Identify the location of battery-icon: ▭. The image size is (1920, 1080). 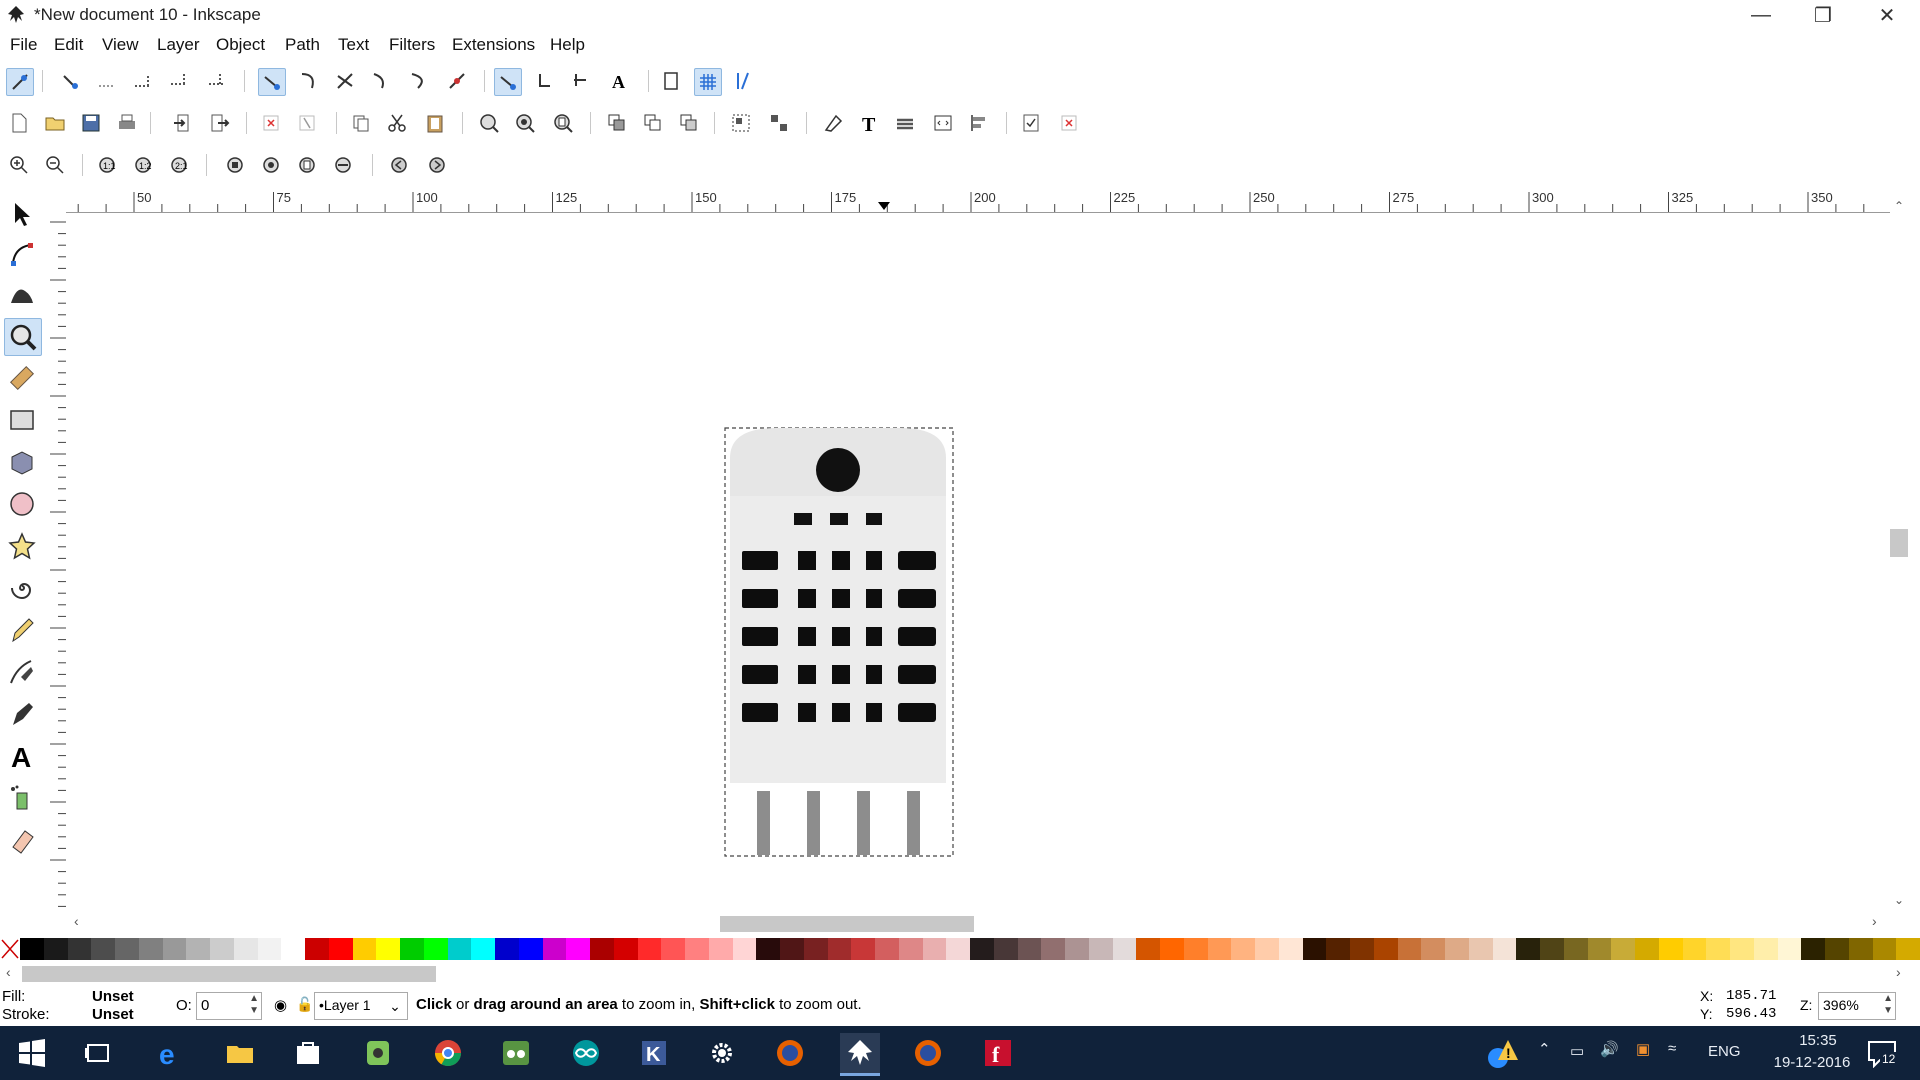
(1577, 1051).